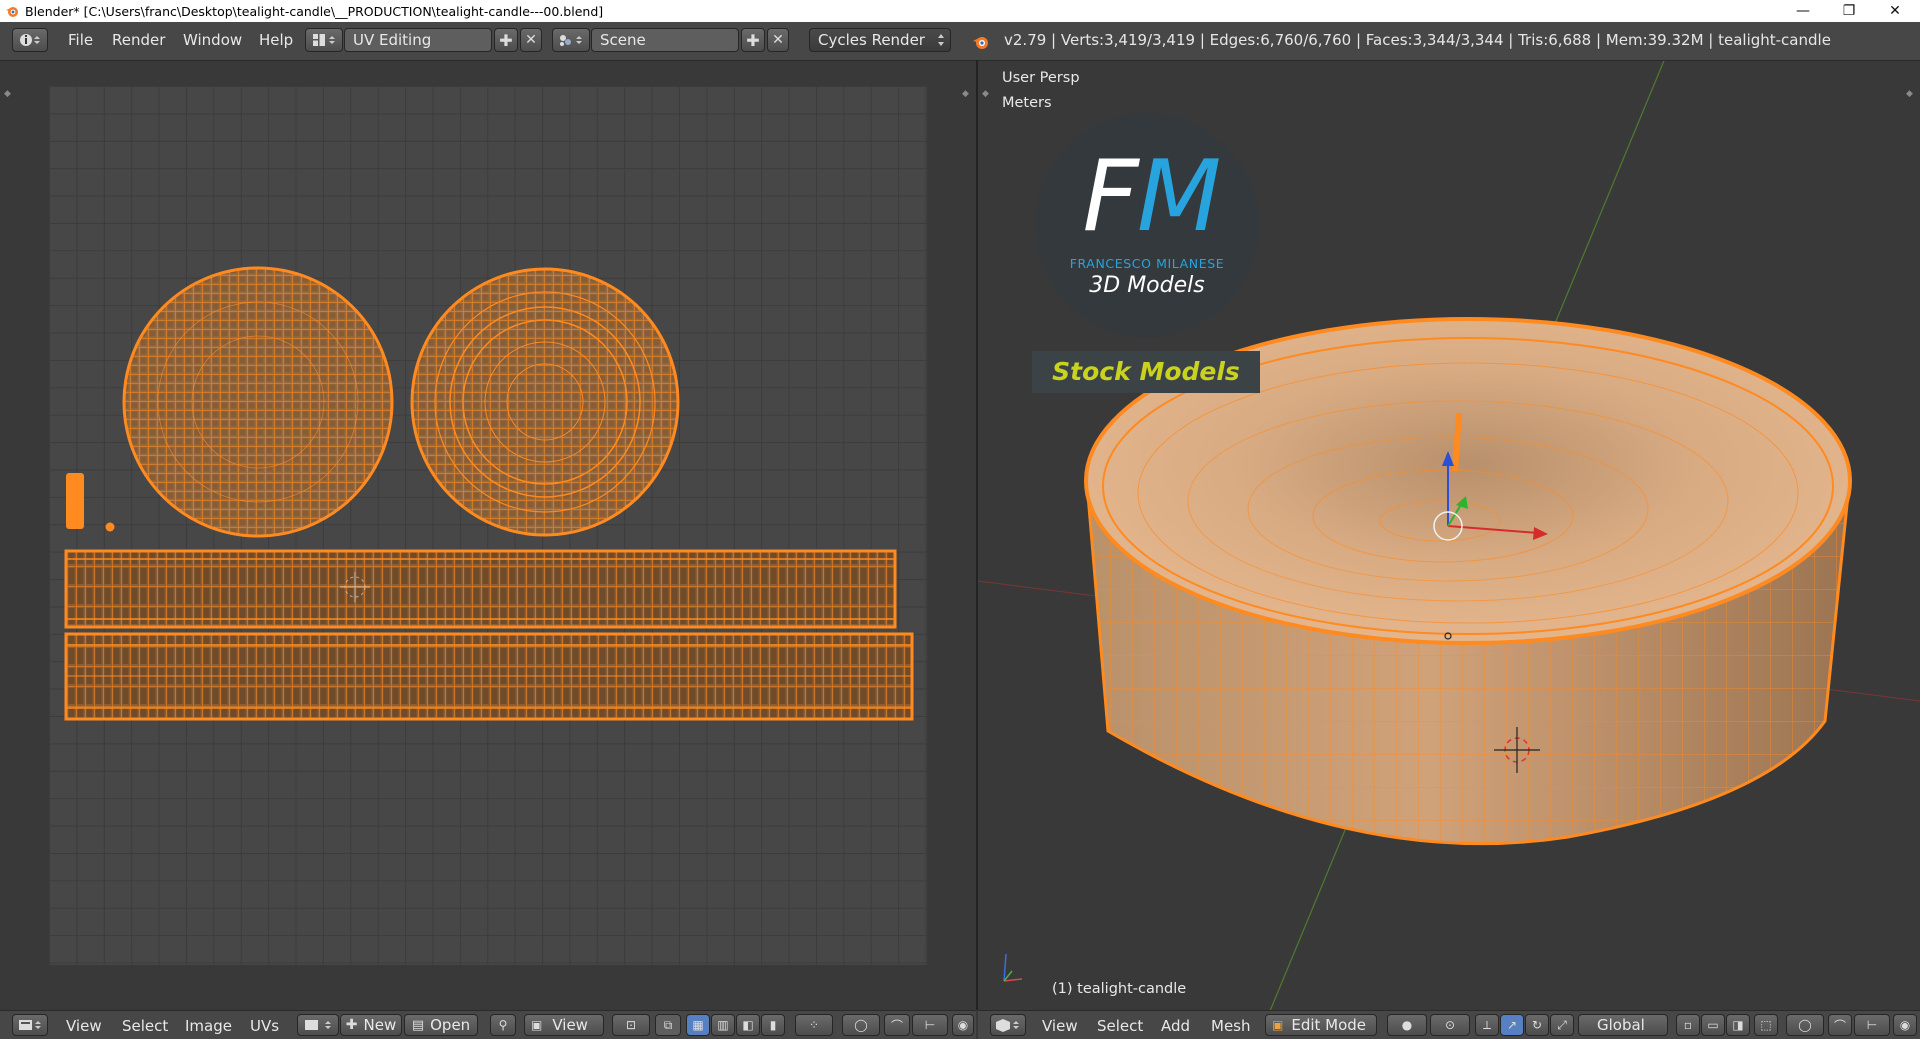 The width and height of the screenshot is (1920, 1039). What do you see at coordinates (1766, 1025) in the screenshot?
I see `limit-selection-icon: ⬚` at bounding box center [1766, 1025].